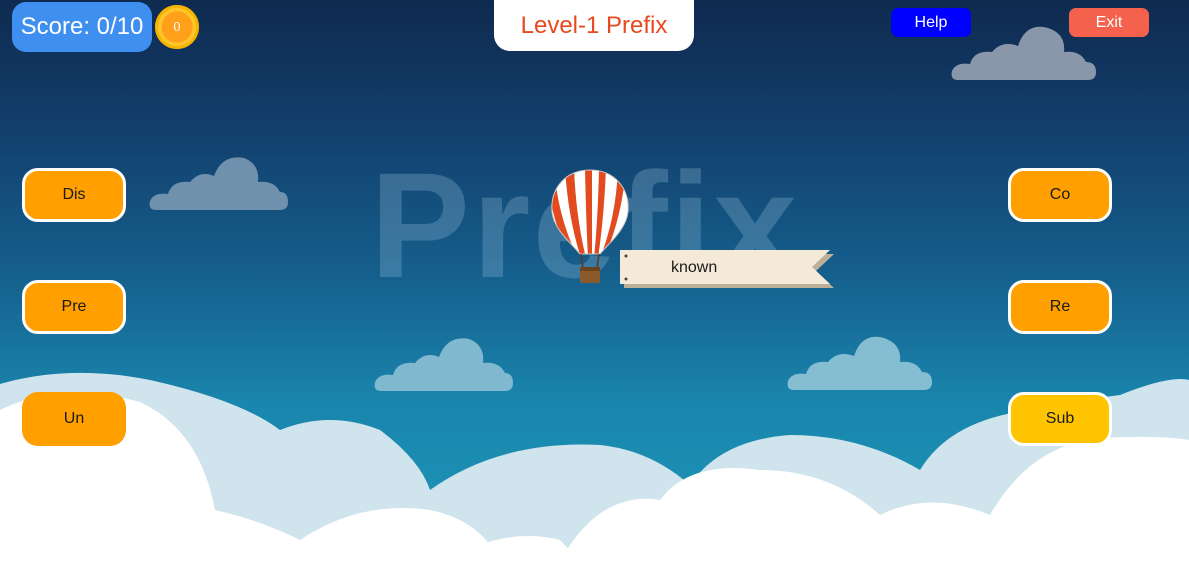 The image size is (1189, 561). Describe the element at coordinates (1060, 307) in the screenshot. I see `prefix-option-re: Re` at that location.